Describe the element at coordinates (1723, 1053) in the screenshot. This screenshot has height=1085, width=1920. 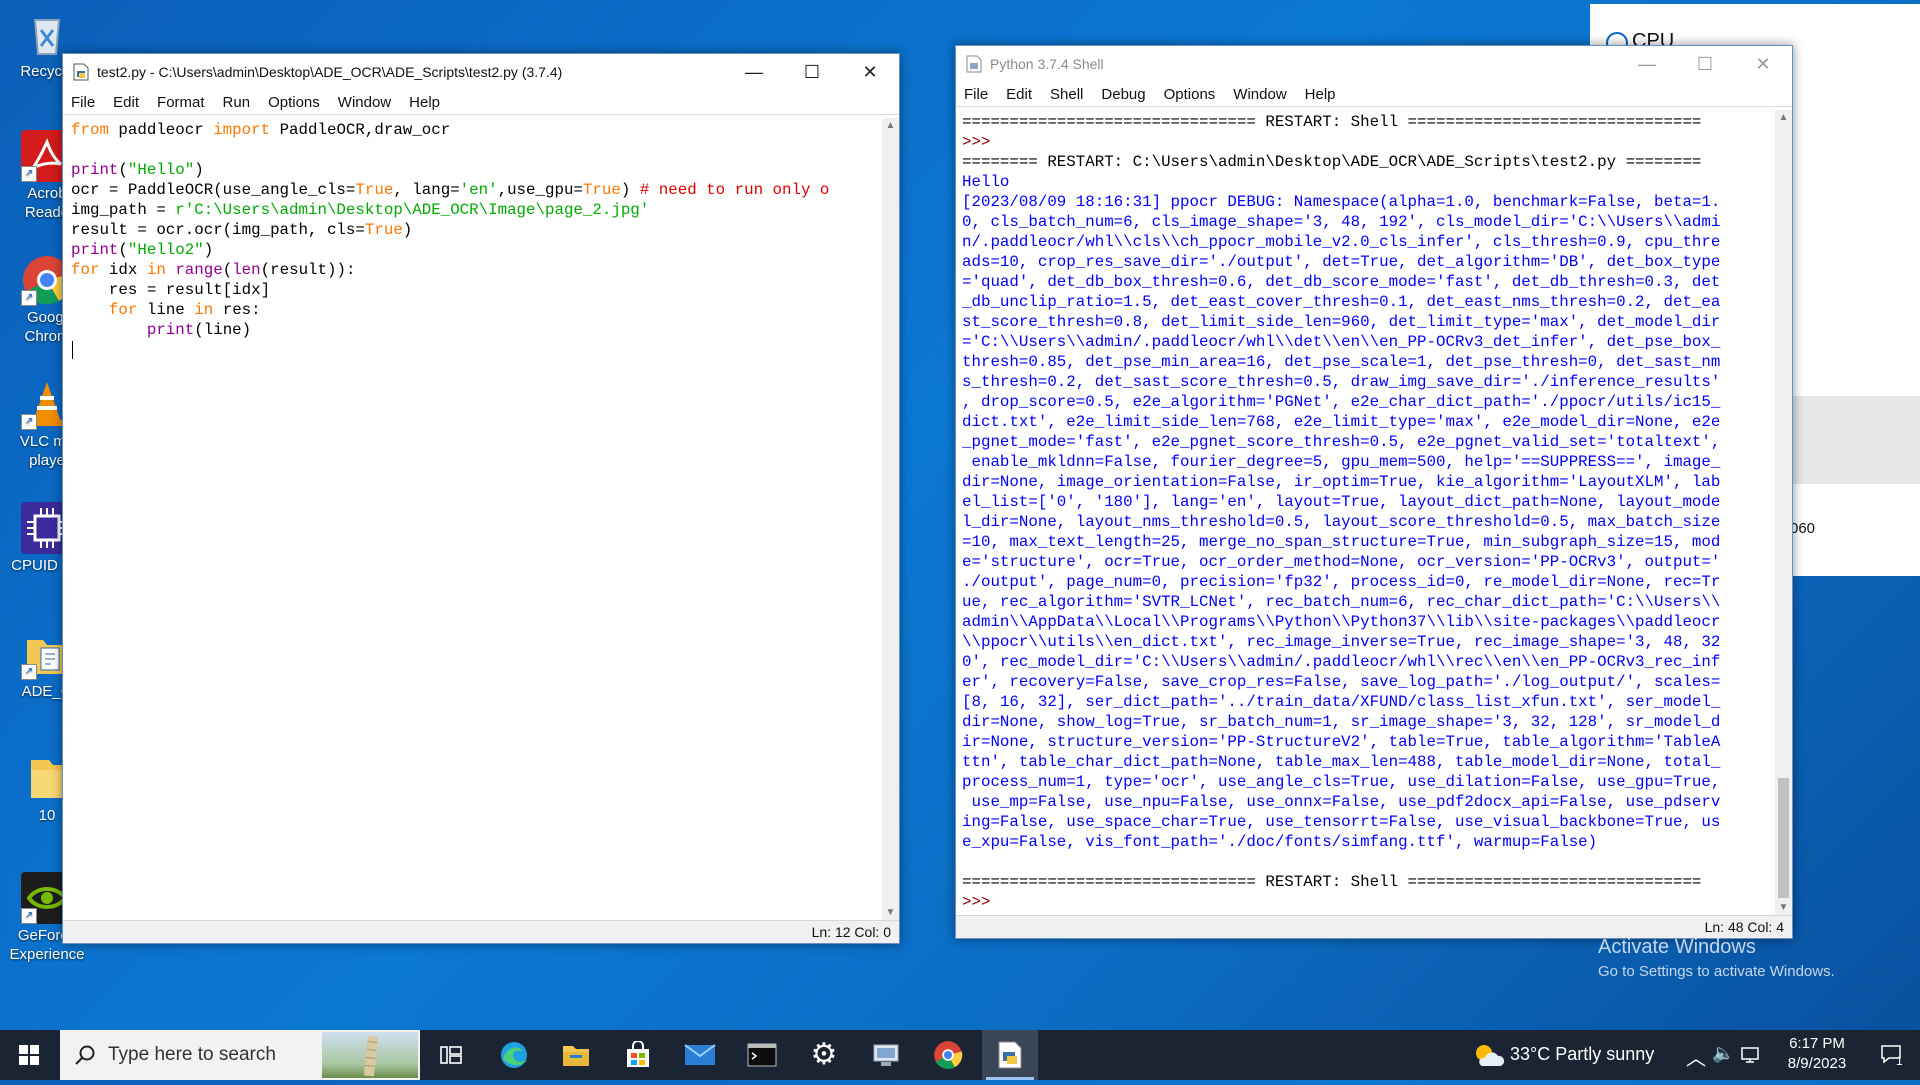
I see `volume-icon: 🔈` at that location.